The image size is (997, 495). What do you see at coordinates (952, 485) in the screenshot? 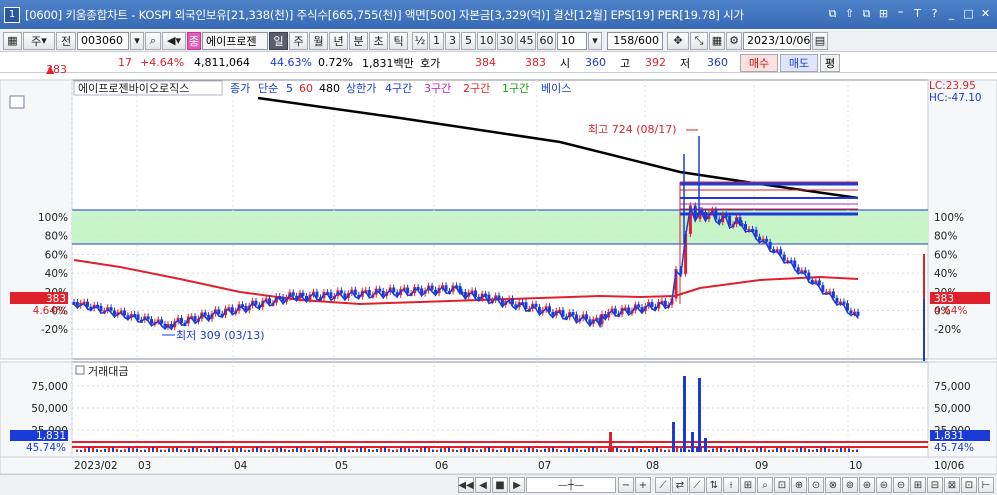
I see `tool-18-icon: ⊠` at bounding box center [952, 485].